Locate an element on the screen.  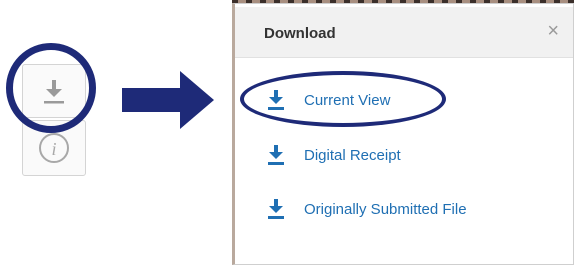
info-icon: i is located at coordinates (54, 148).